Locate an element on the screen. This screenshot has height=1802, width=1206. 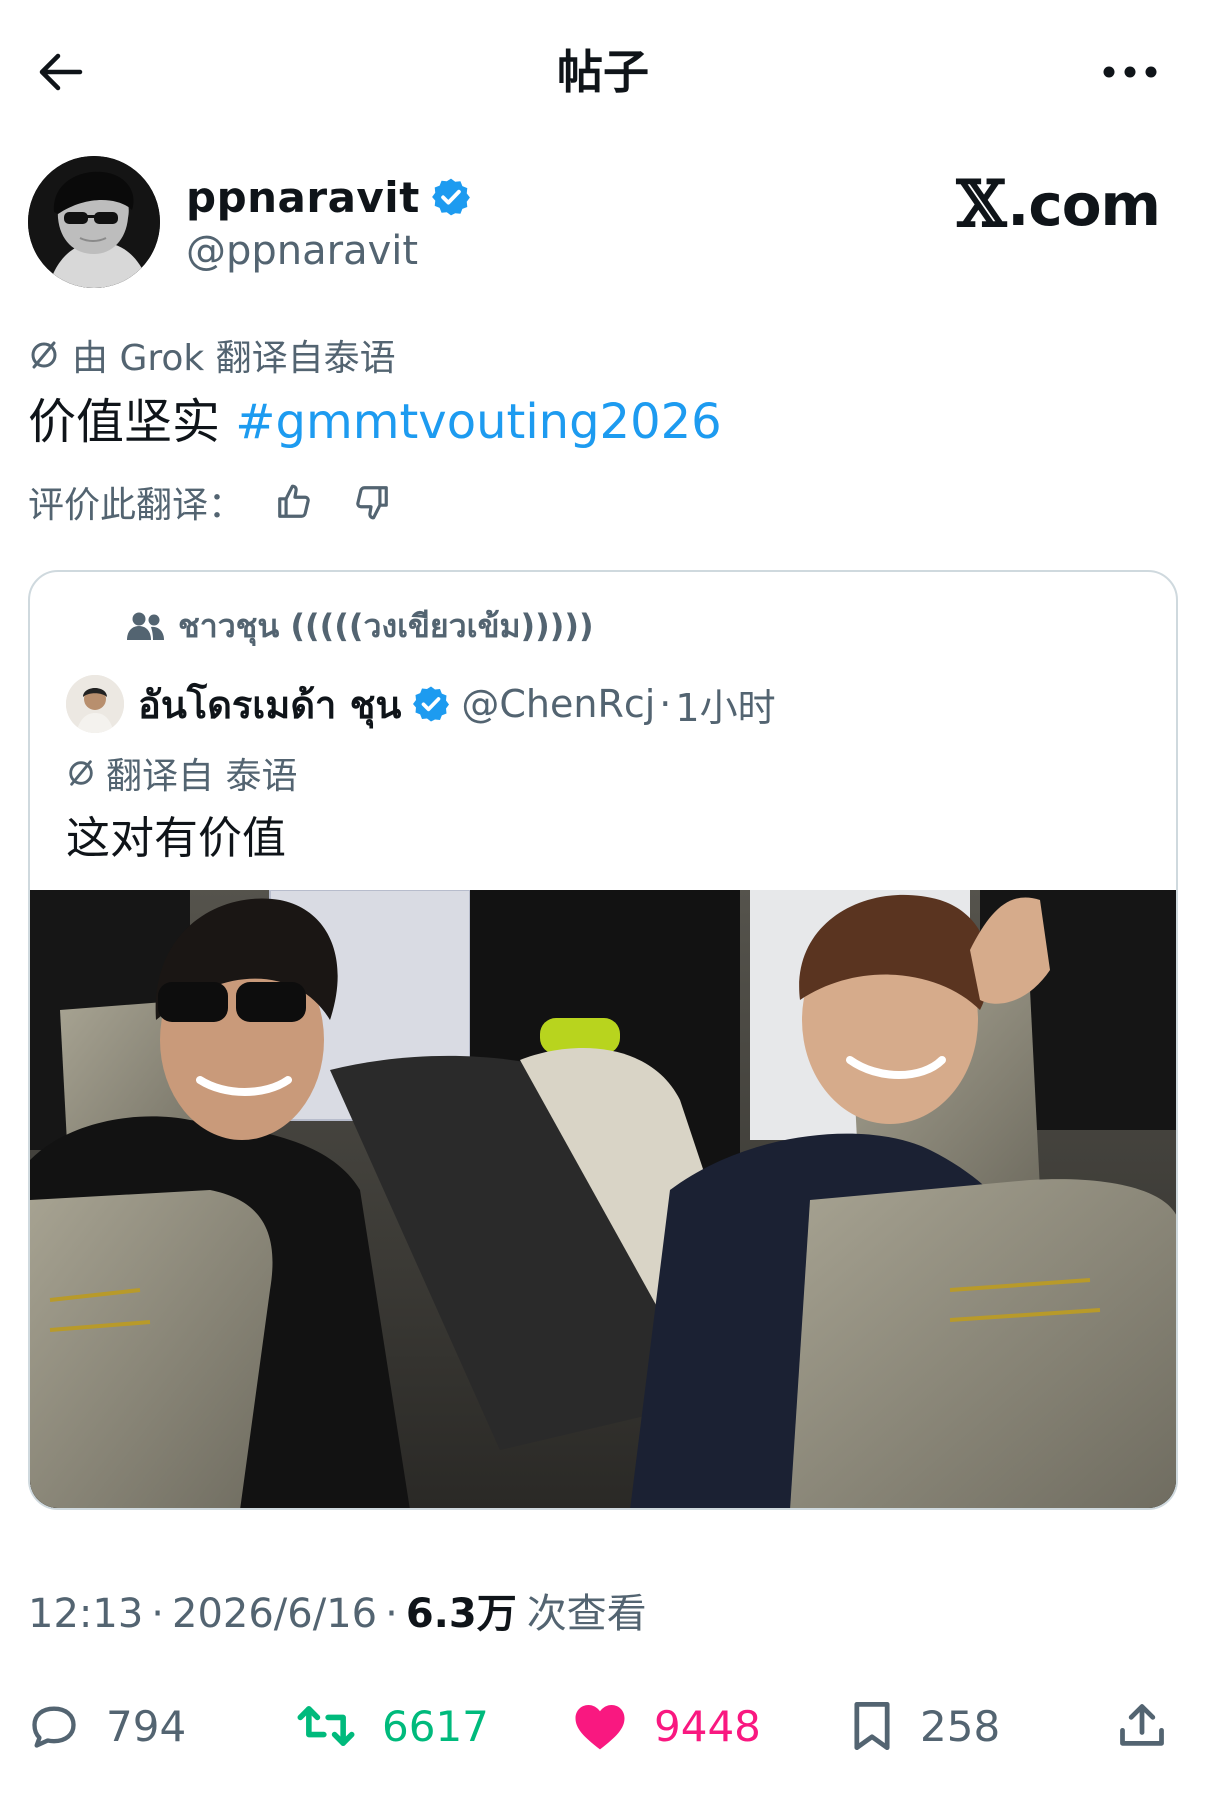
rate-translation-label: 评价此翻译： is located at coordinates (136, 505).